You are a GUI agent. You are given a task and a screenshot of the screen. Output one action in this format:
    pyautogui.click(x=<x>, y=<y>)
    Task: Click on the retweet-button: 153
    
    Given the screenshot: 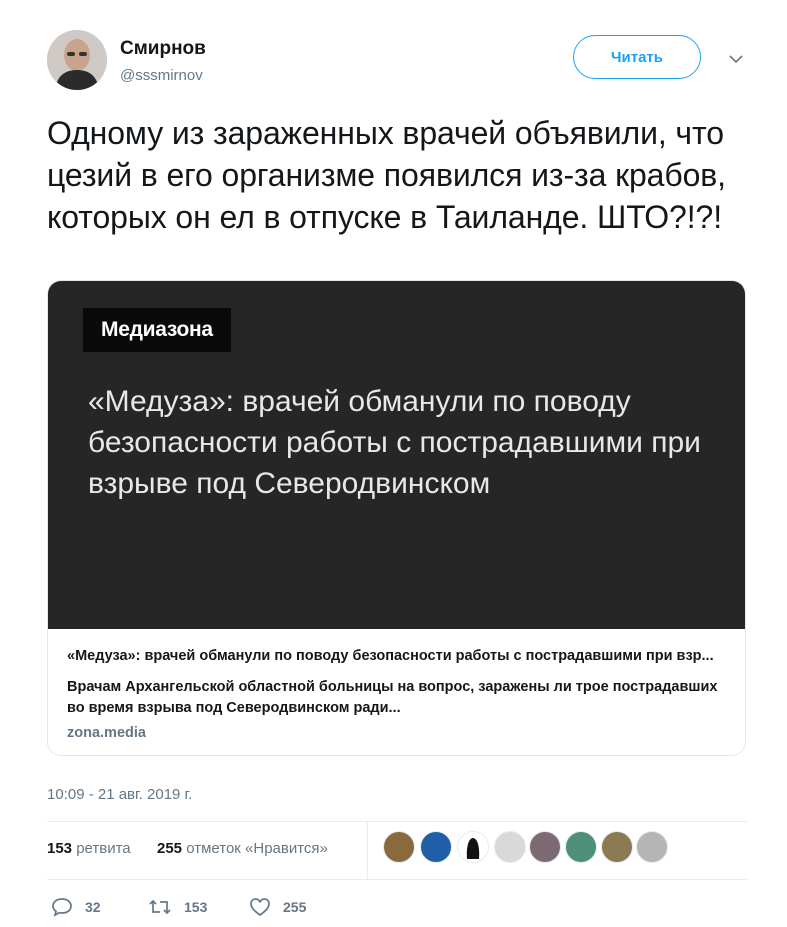 What is the action you would take?
    pyautogui.click(x=177, y=907)
    